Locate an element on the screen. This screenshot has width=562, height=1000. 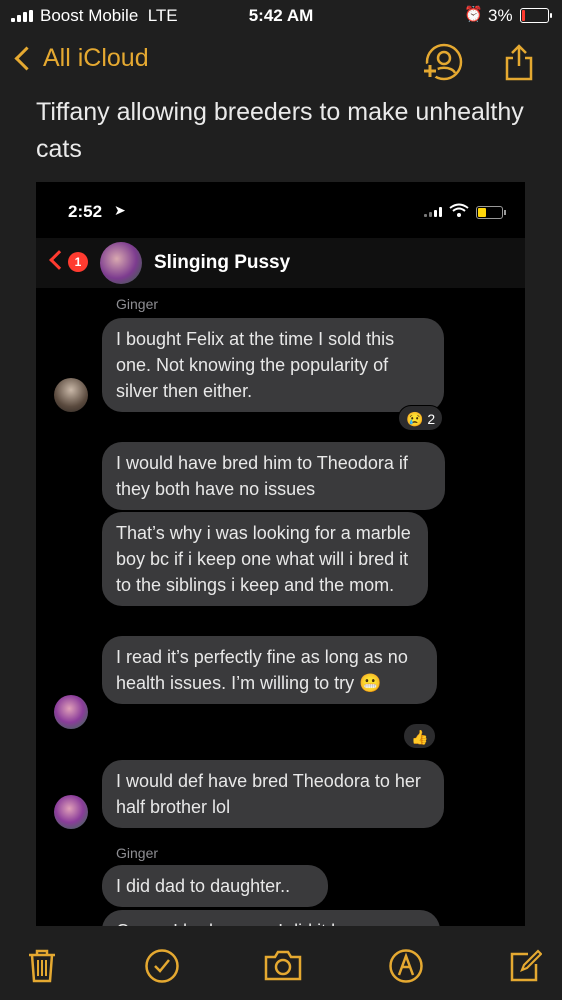
screenshot-battery-icon is located at coordinates (491, 212).